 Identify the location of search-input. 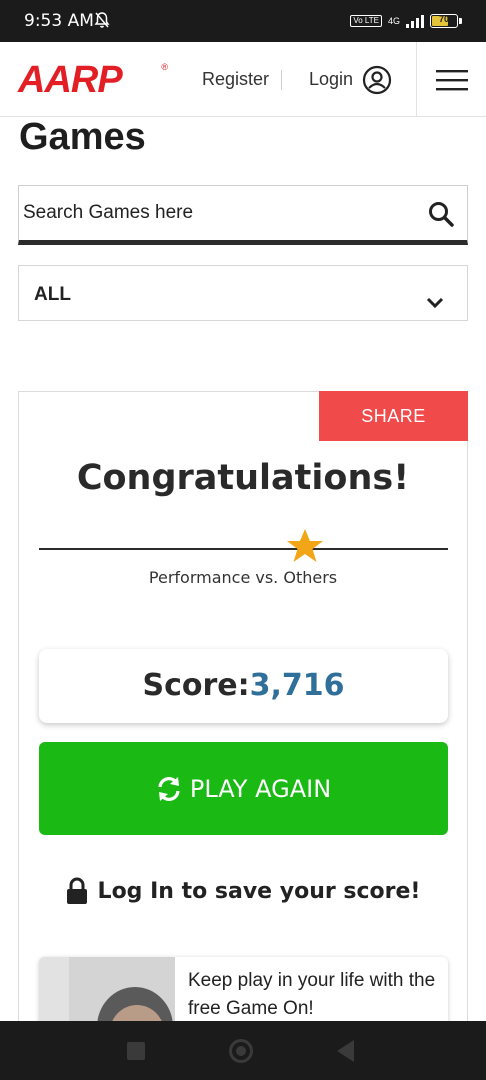
(214, 213).